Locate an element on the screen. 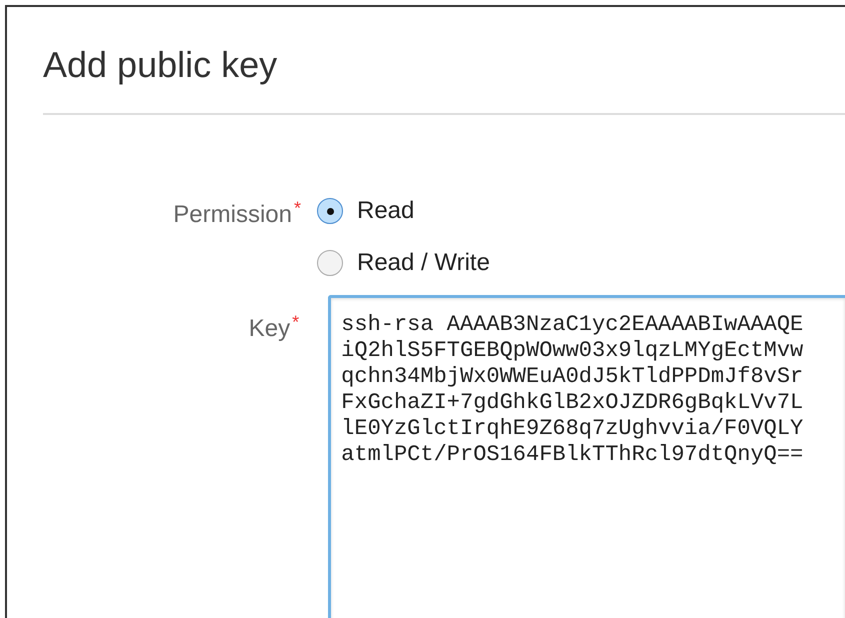 The image size is (845, 618). key-text-line: qchn34MbjWx0WWEuA0dJ5kTldPPDmJf8vSr is located at coordinates (572, 377).